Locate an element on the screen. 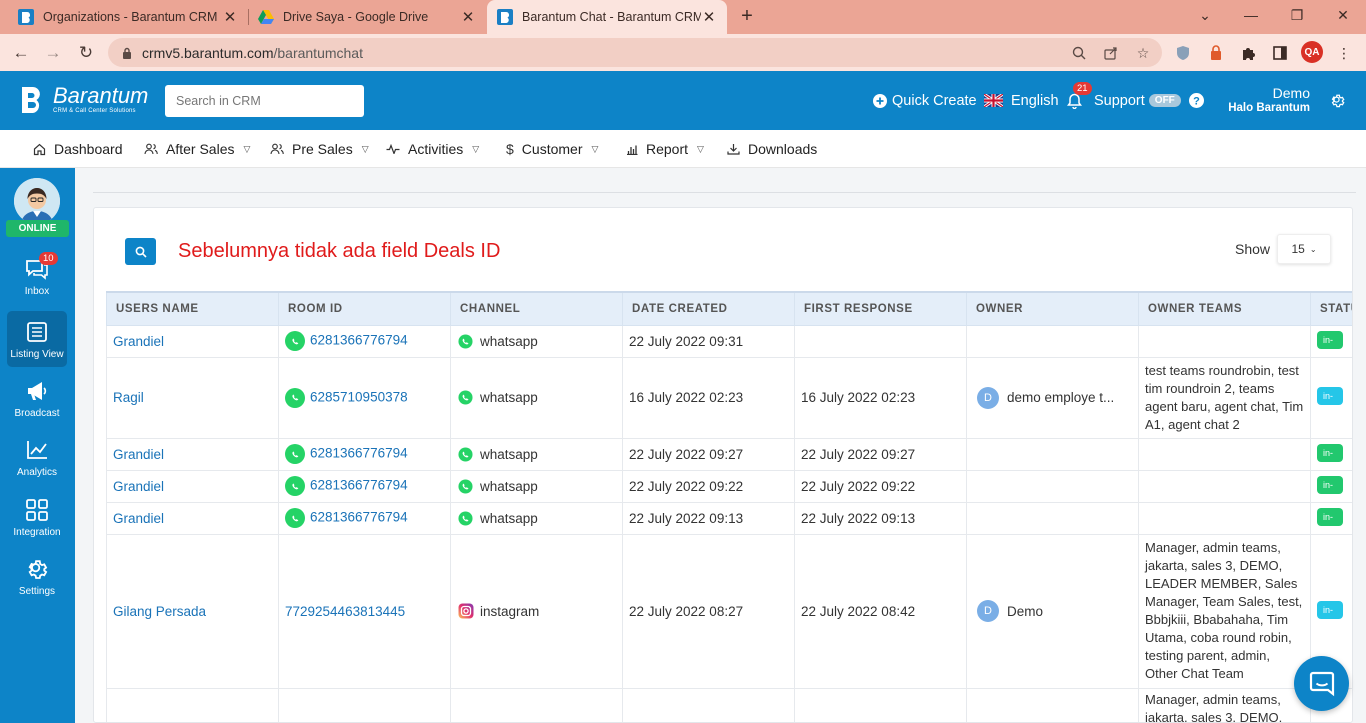  reload-icon: ↻ is located at coordinates (86, 53).